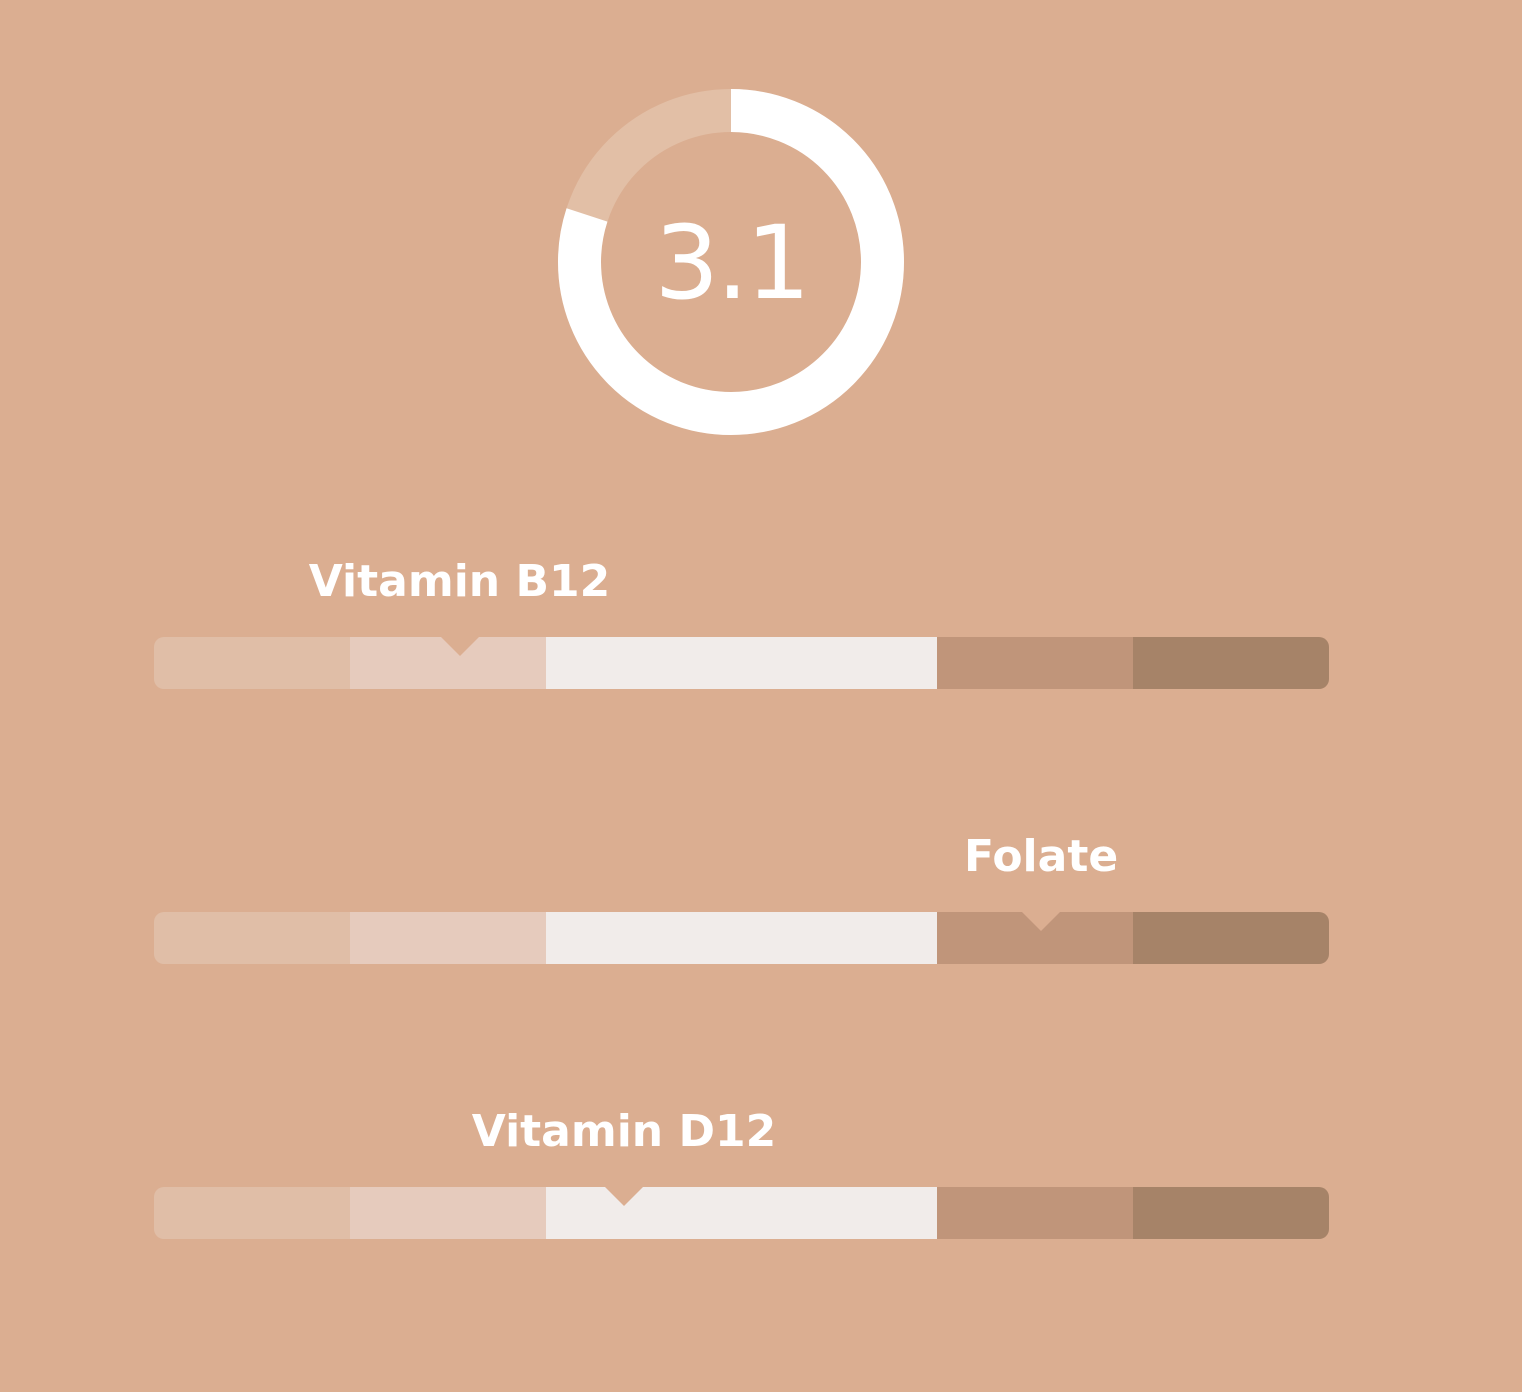  Describe the element at coordinates (741, 622) in the screenshot. I see `nutrient-row-vitamin-b12: Vitamin B12` at that location.